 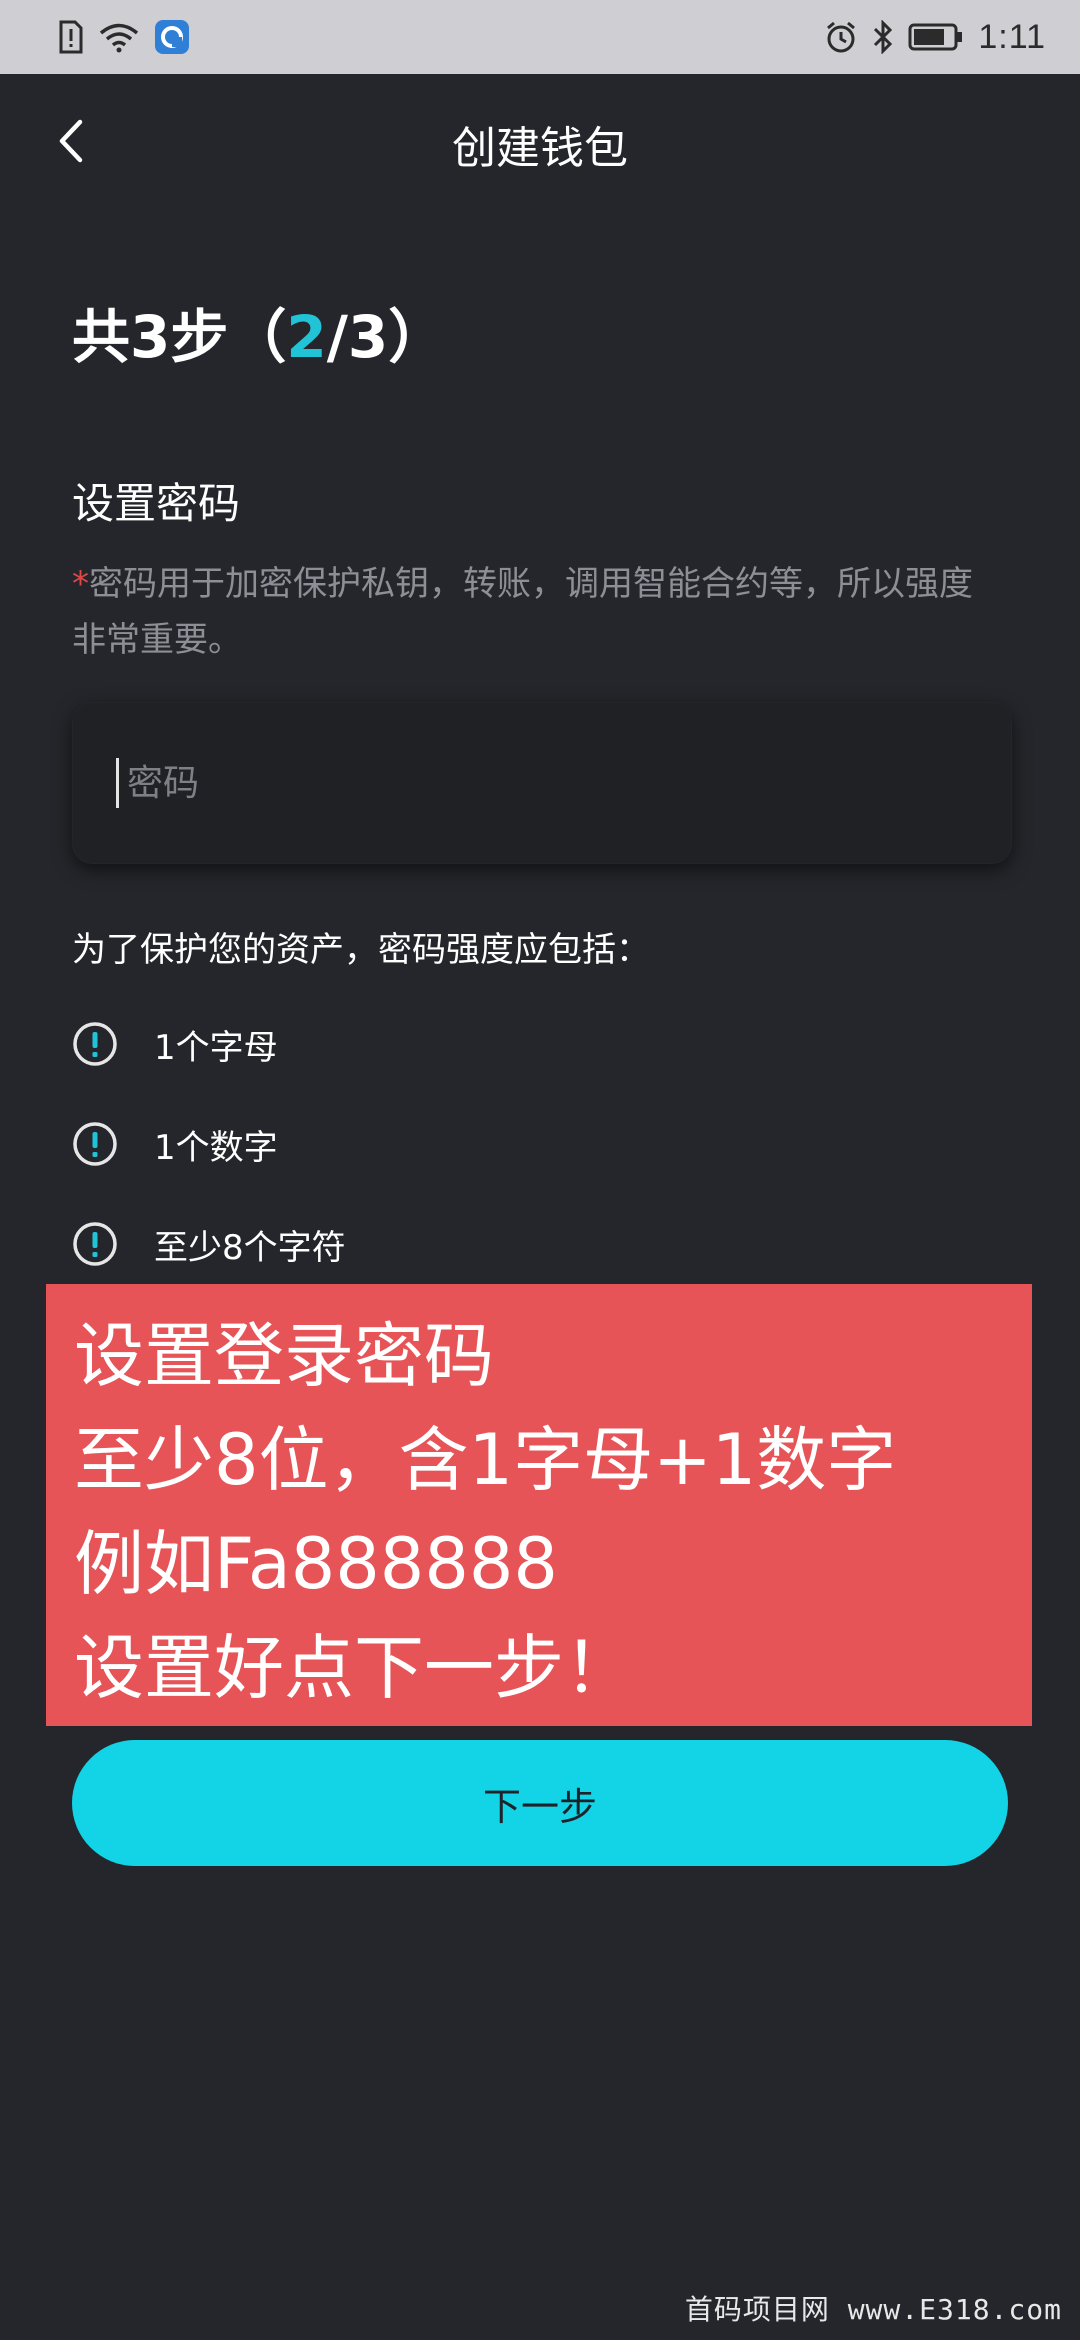 I want to click on password-field, so click(x=542, y=783).